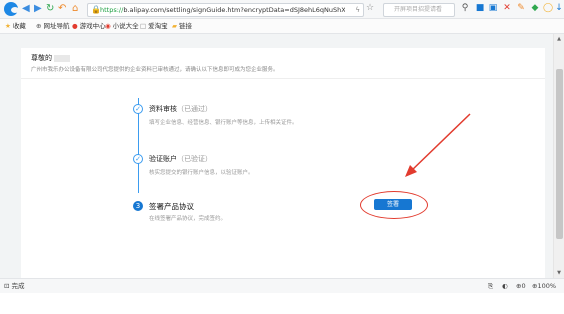 This screenshot has height=314, width=564. What do you see at coordinates (559, 8) in the screenshot?
I see `download-icon: ↓` at bounding box center [559, 8].